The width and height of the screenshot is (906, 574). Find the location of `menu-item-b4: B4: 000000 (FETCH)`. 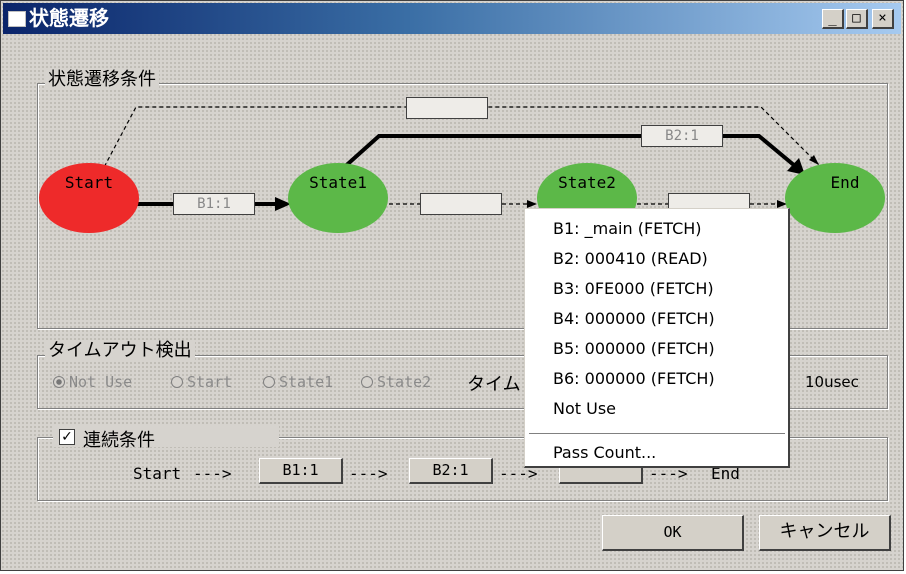

menu-item-b4: B4: 000000 (FETCH) is located at coordinates (634, 319).